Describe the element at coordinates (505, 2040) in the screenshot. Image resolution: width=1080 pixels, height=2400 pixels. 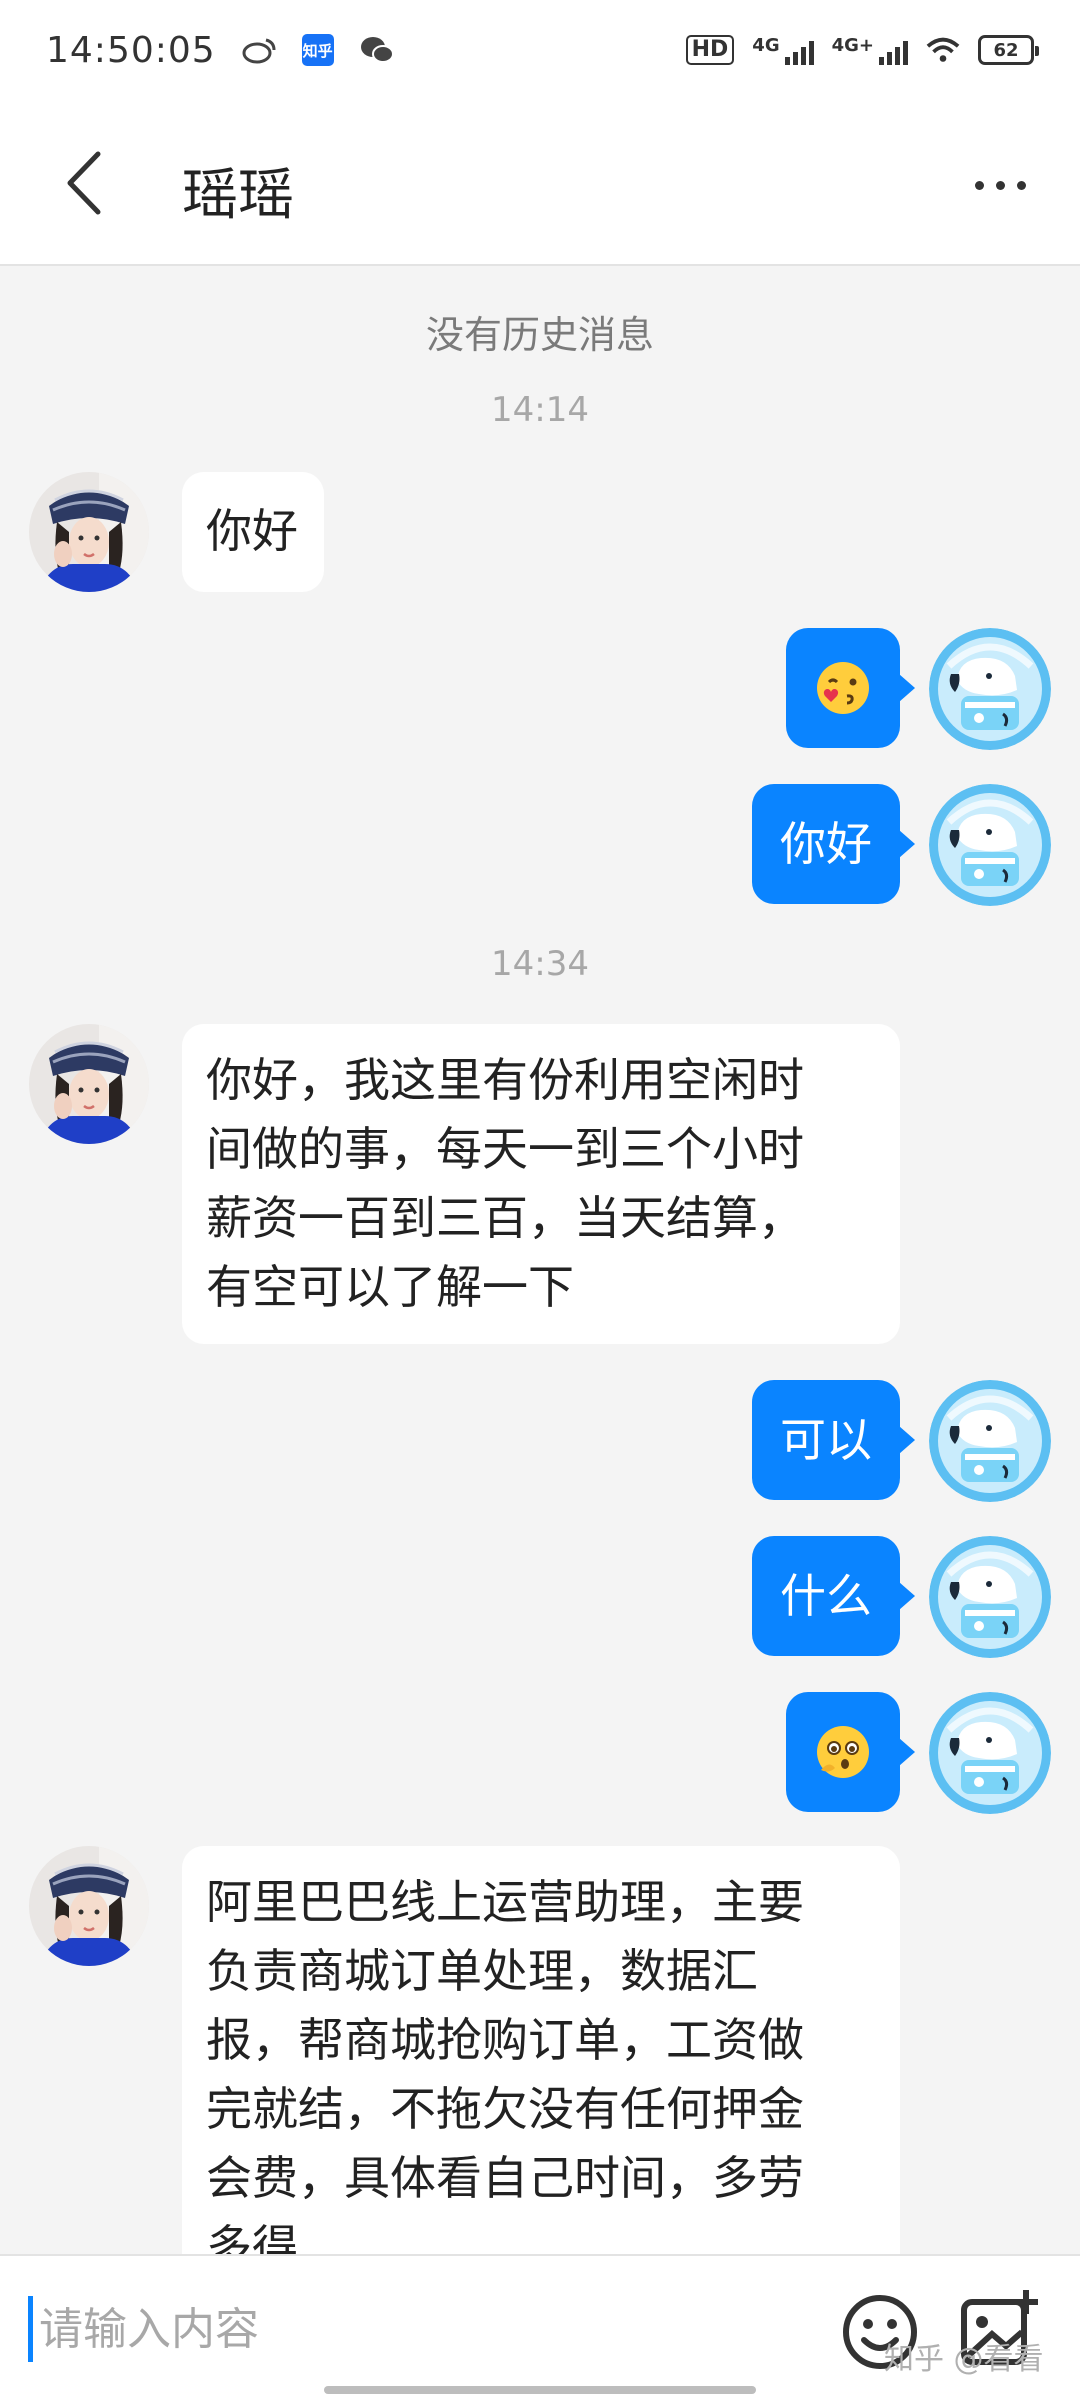
I see `message-line: 报，帮商城抢购订单，工资做` at that location.